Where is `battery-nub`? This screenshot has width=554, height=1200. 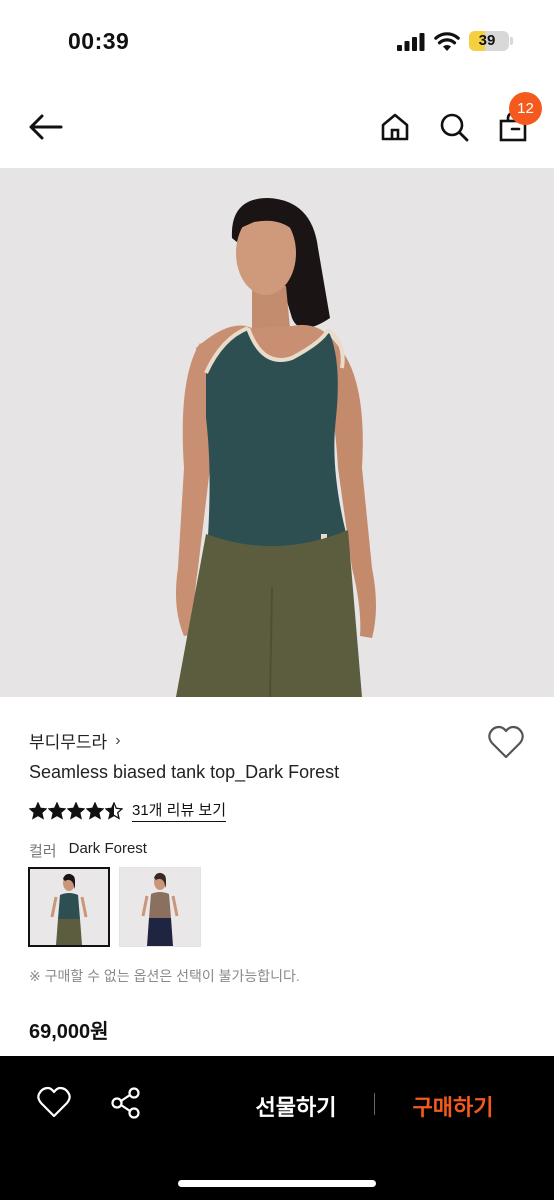 battery-nub is located at coordinates (511, 41).